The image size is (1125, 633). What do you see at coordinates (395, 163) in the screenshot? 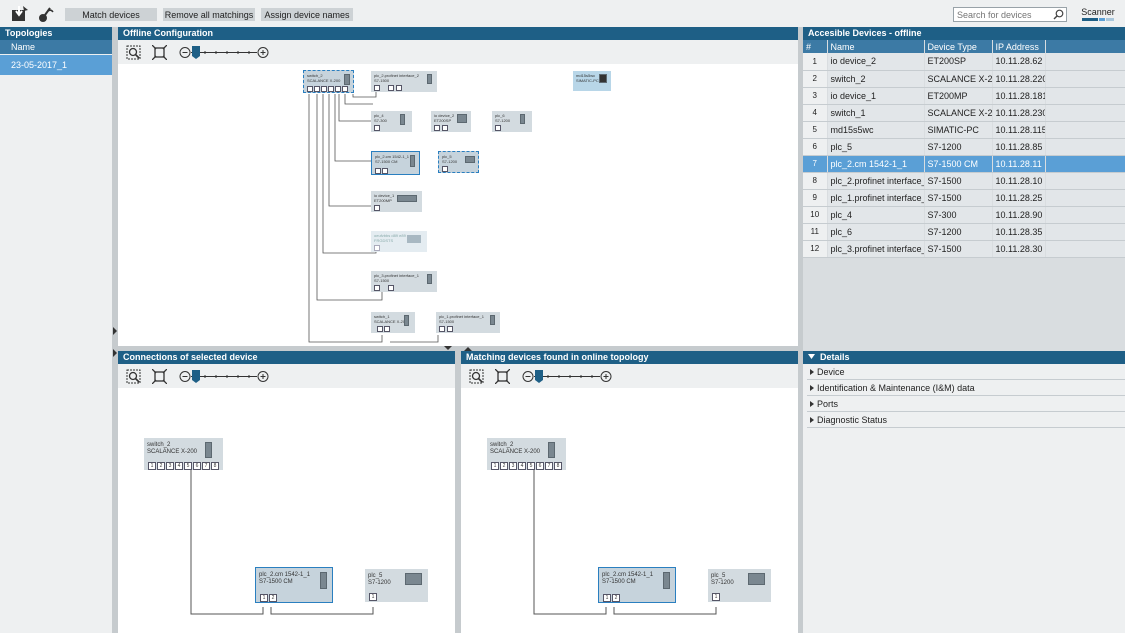
I see `node-plc-2-cm-1542-1-1: plc_2.cm 1542-1_1 S7-1500 CM` at bounding box center [395, 163].